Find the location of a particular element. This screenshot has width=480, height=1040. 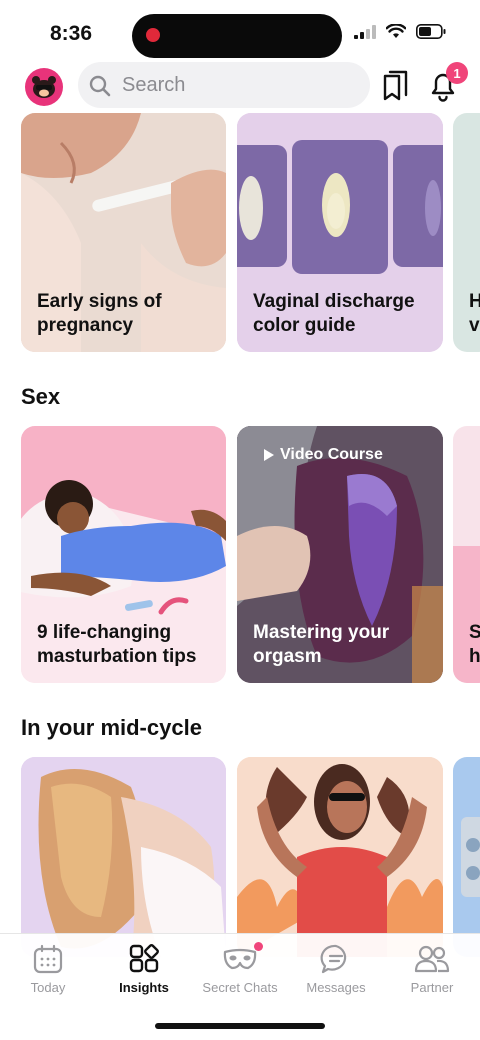

card-title: H v is located at coordinates (474, 313).